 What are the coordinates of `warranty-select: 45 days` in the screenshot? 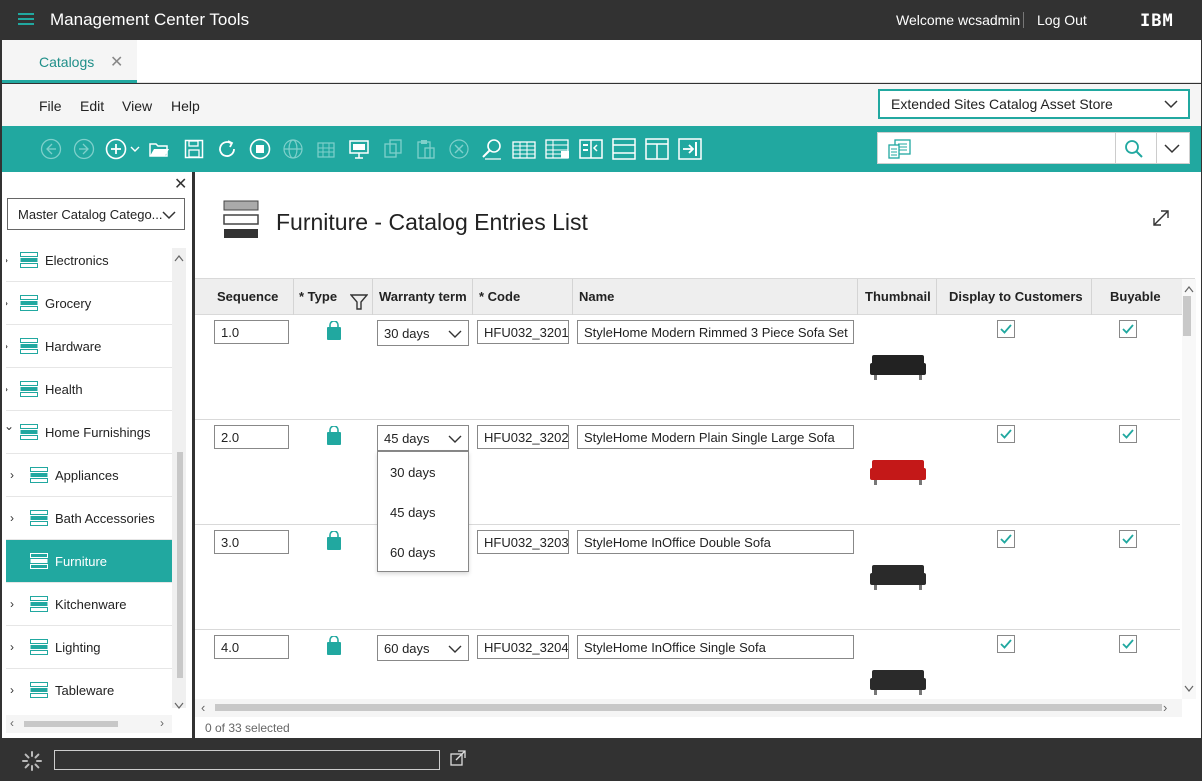 It's located at (423, 438).